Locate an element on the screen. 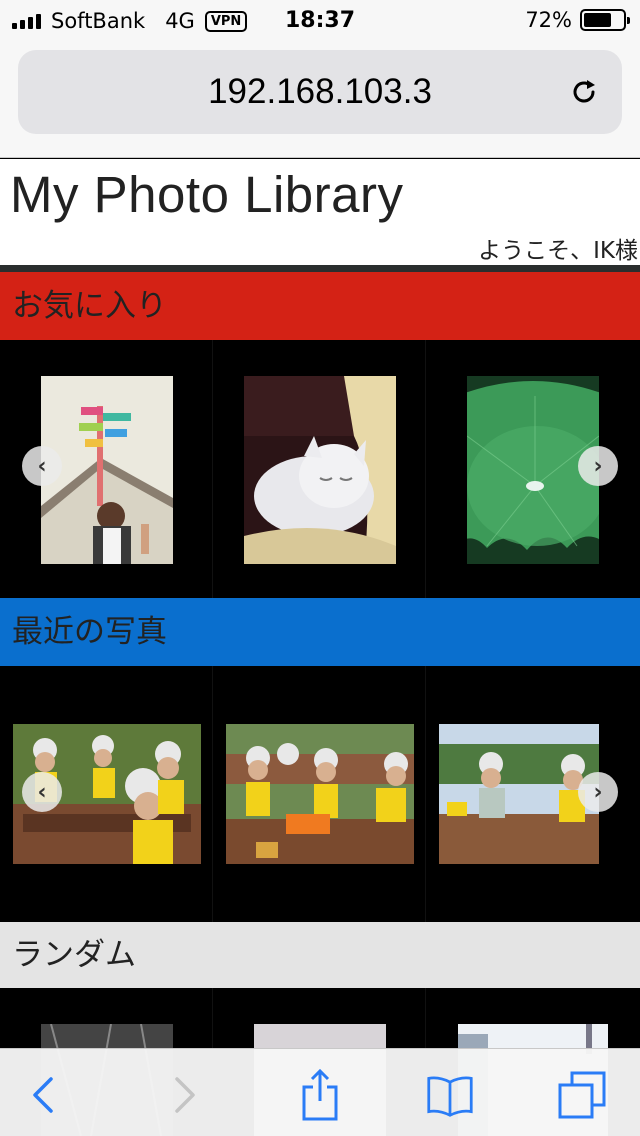 The width and height of the screenshot is (640, 1136). forward-icon is located at coordinates (184, 1095).